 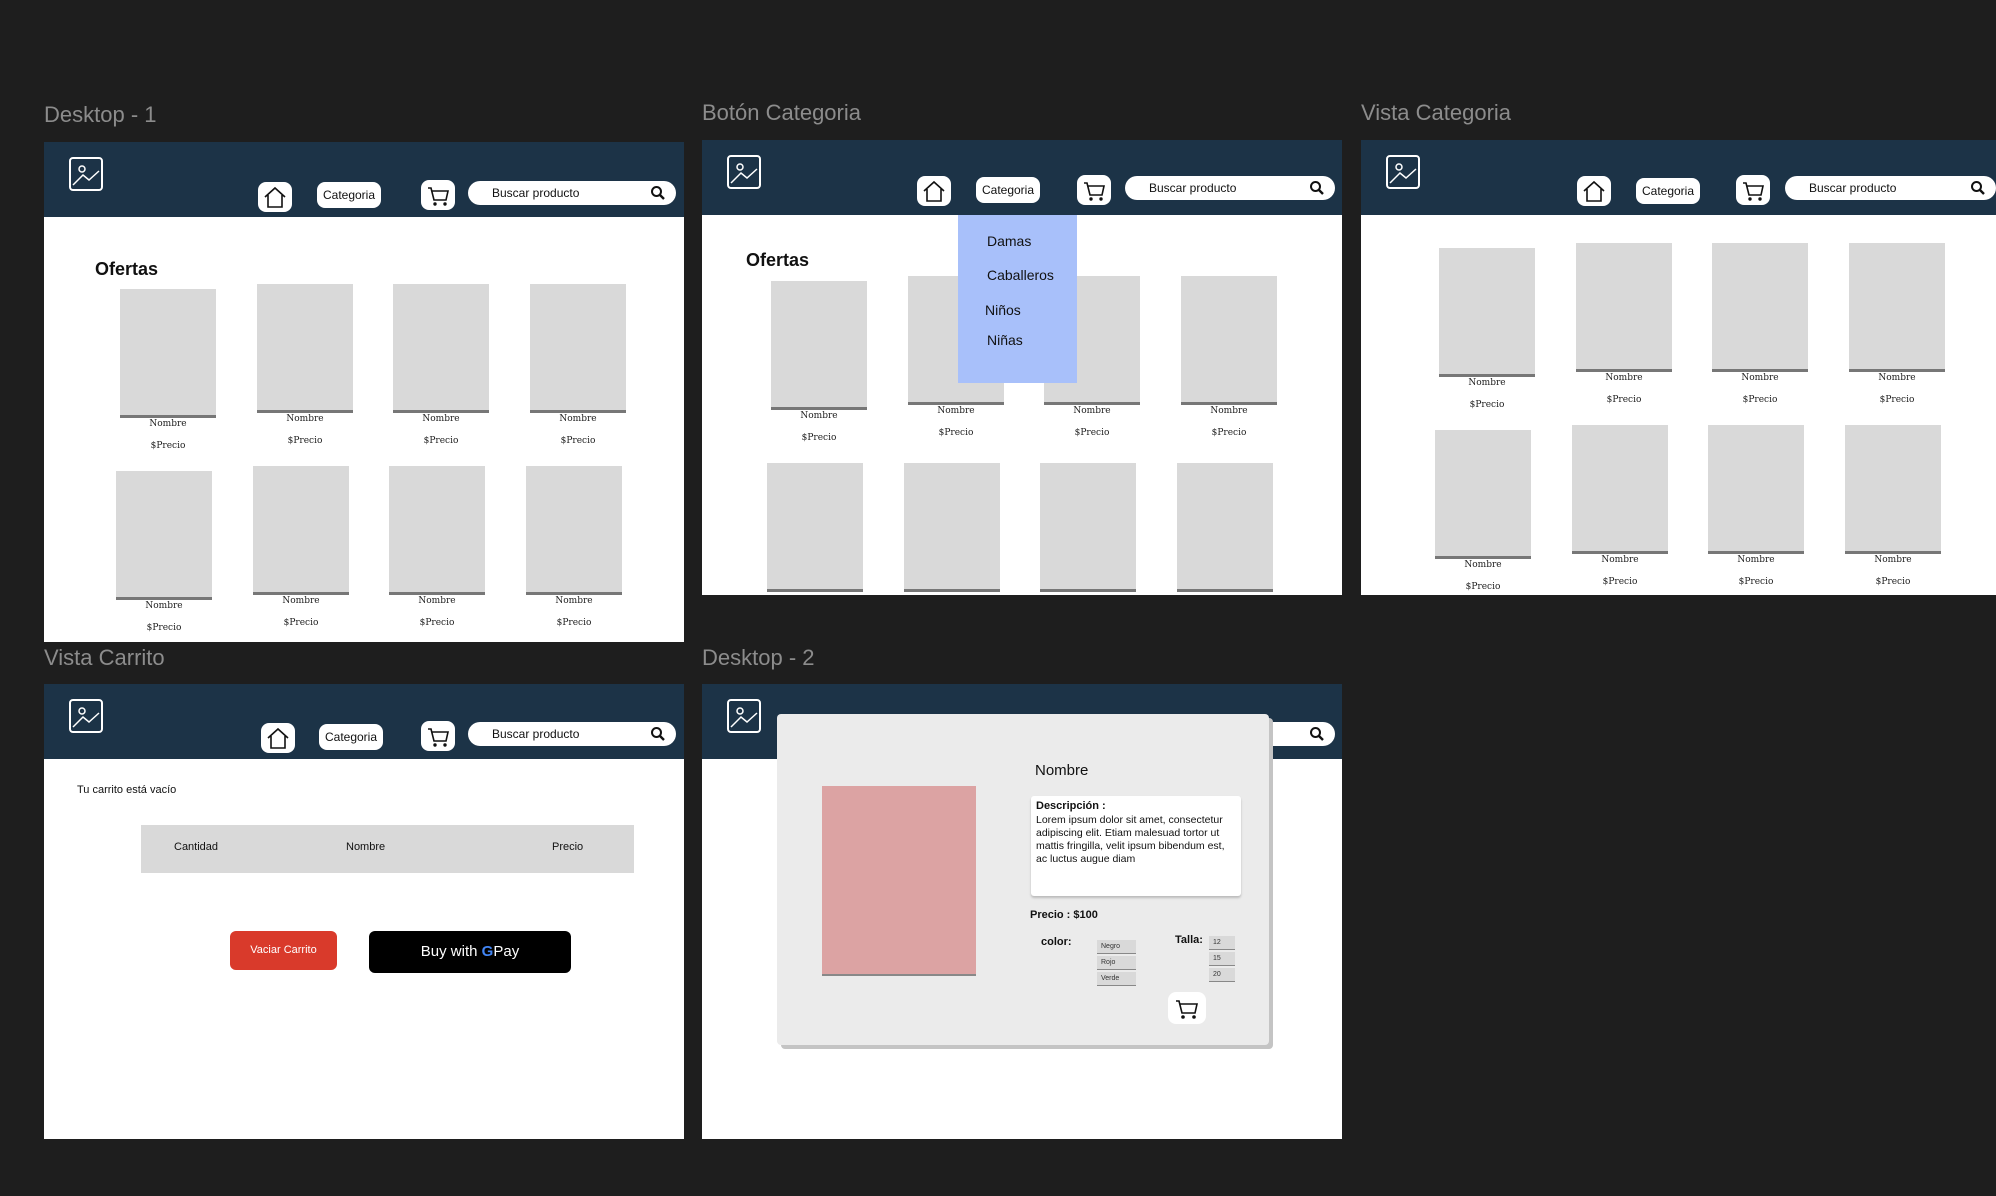 What do you see at coordinates (366, 847) in the screenshot?
I see `column-nombre: Nombre` at bounding box center [366, 847].